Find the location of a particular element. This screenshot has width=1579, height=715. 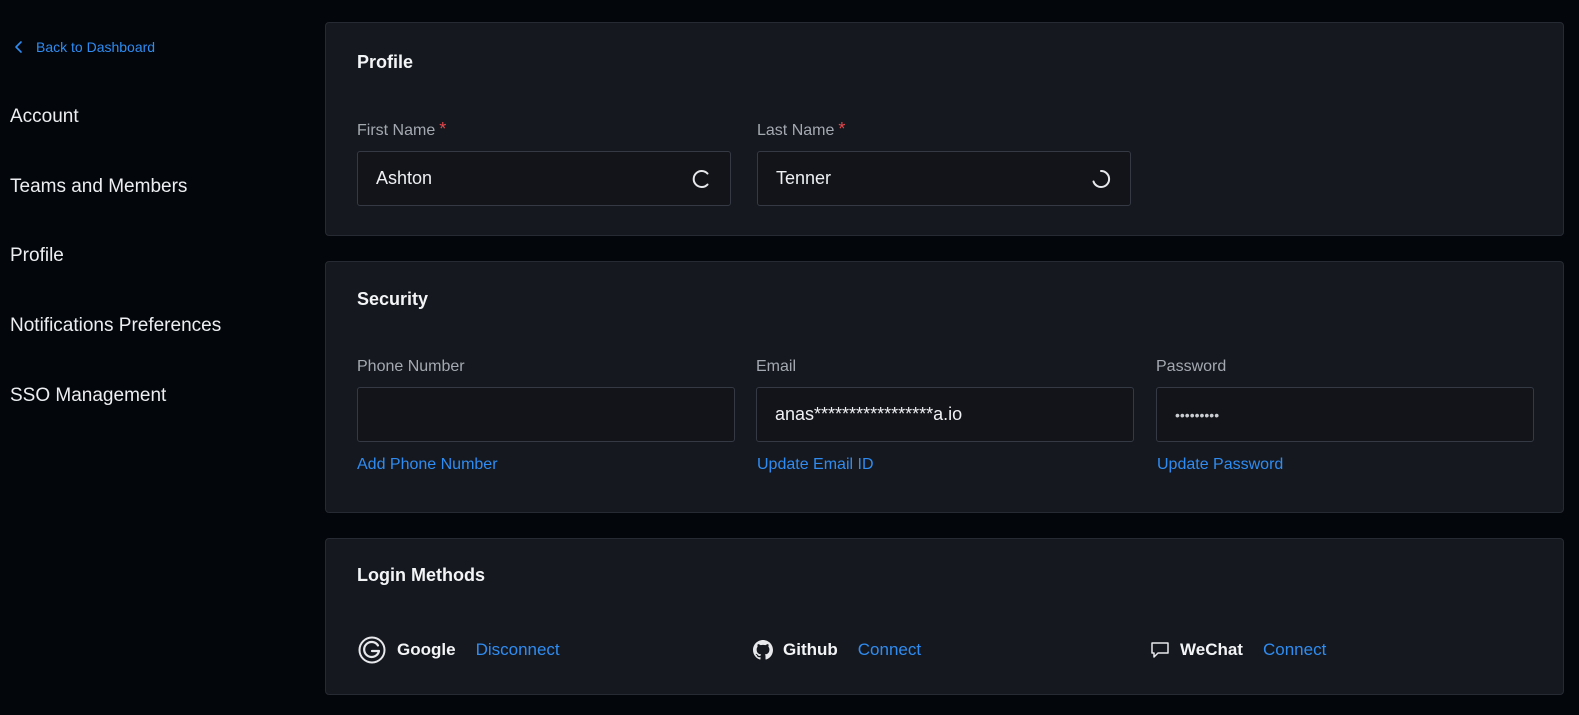

first-name-value: Ashton is located at coordinates (404, 178).